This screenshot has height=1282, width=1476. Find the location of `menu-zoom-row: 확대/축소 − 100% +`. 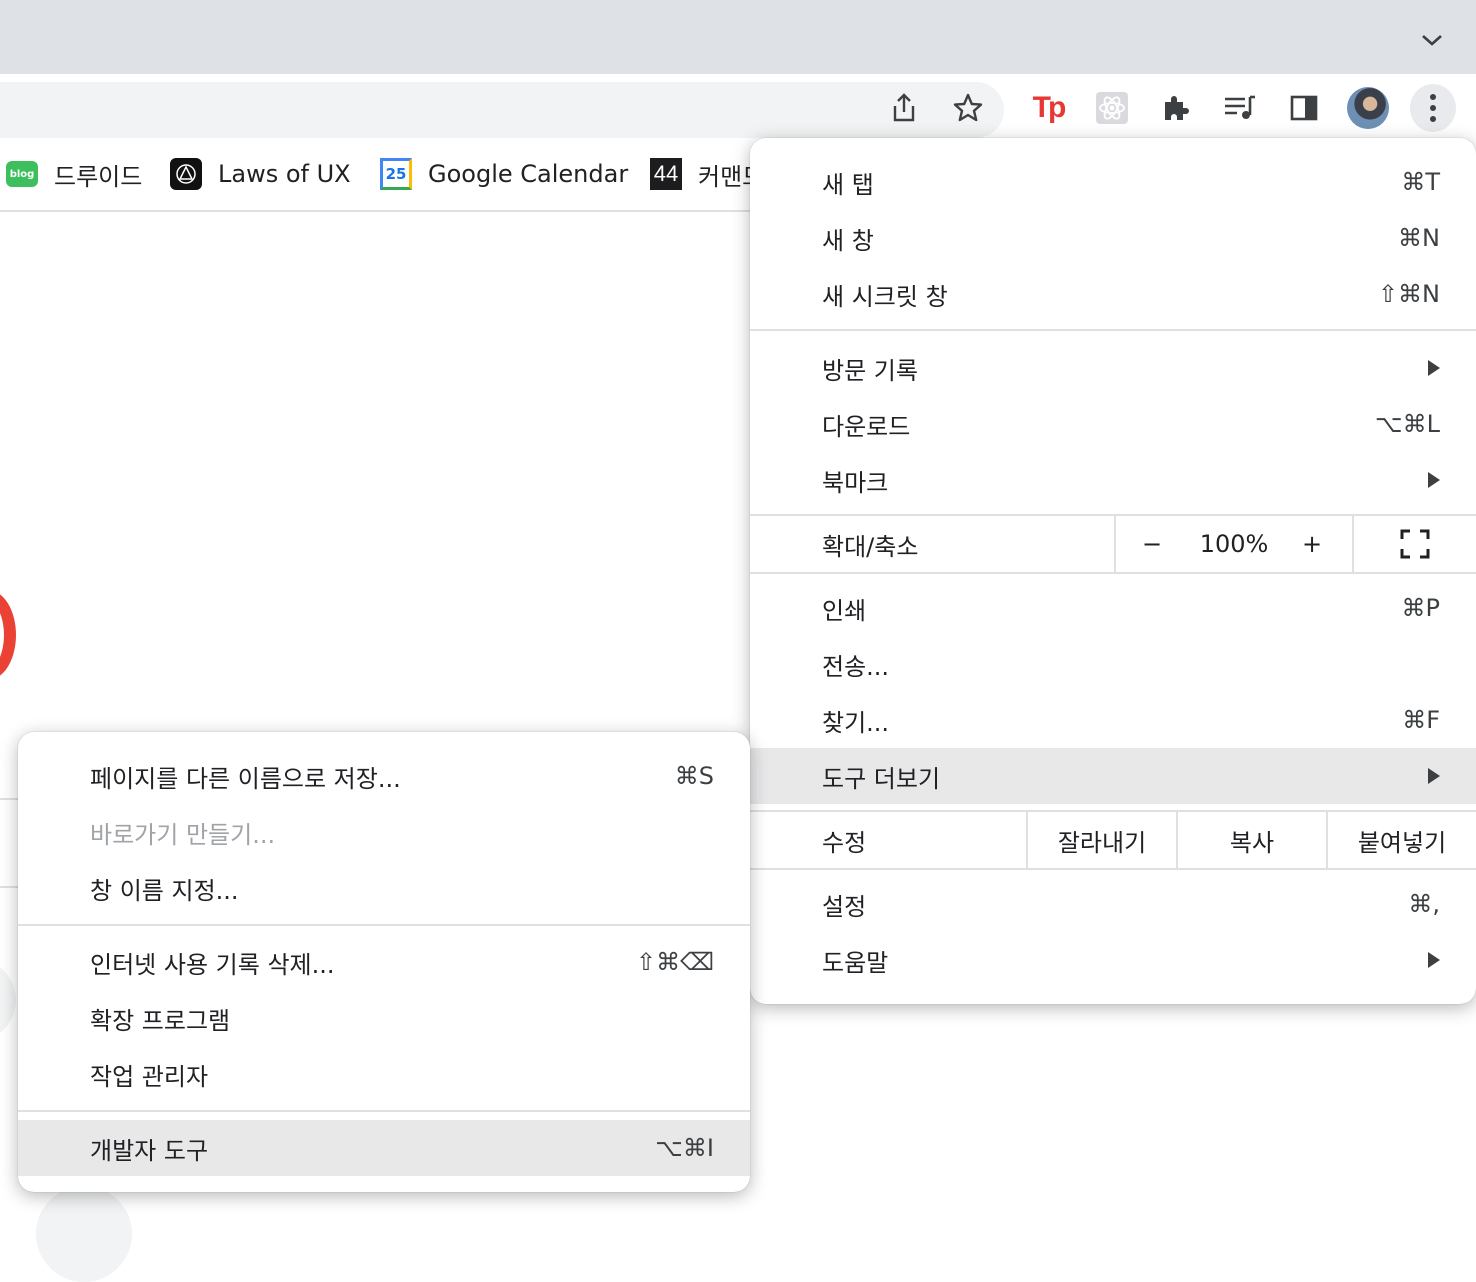

menu-zoom-row: 확대/축소 − 100% + is located at coordinates (1113, 544).